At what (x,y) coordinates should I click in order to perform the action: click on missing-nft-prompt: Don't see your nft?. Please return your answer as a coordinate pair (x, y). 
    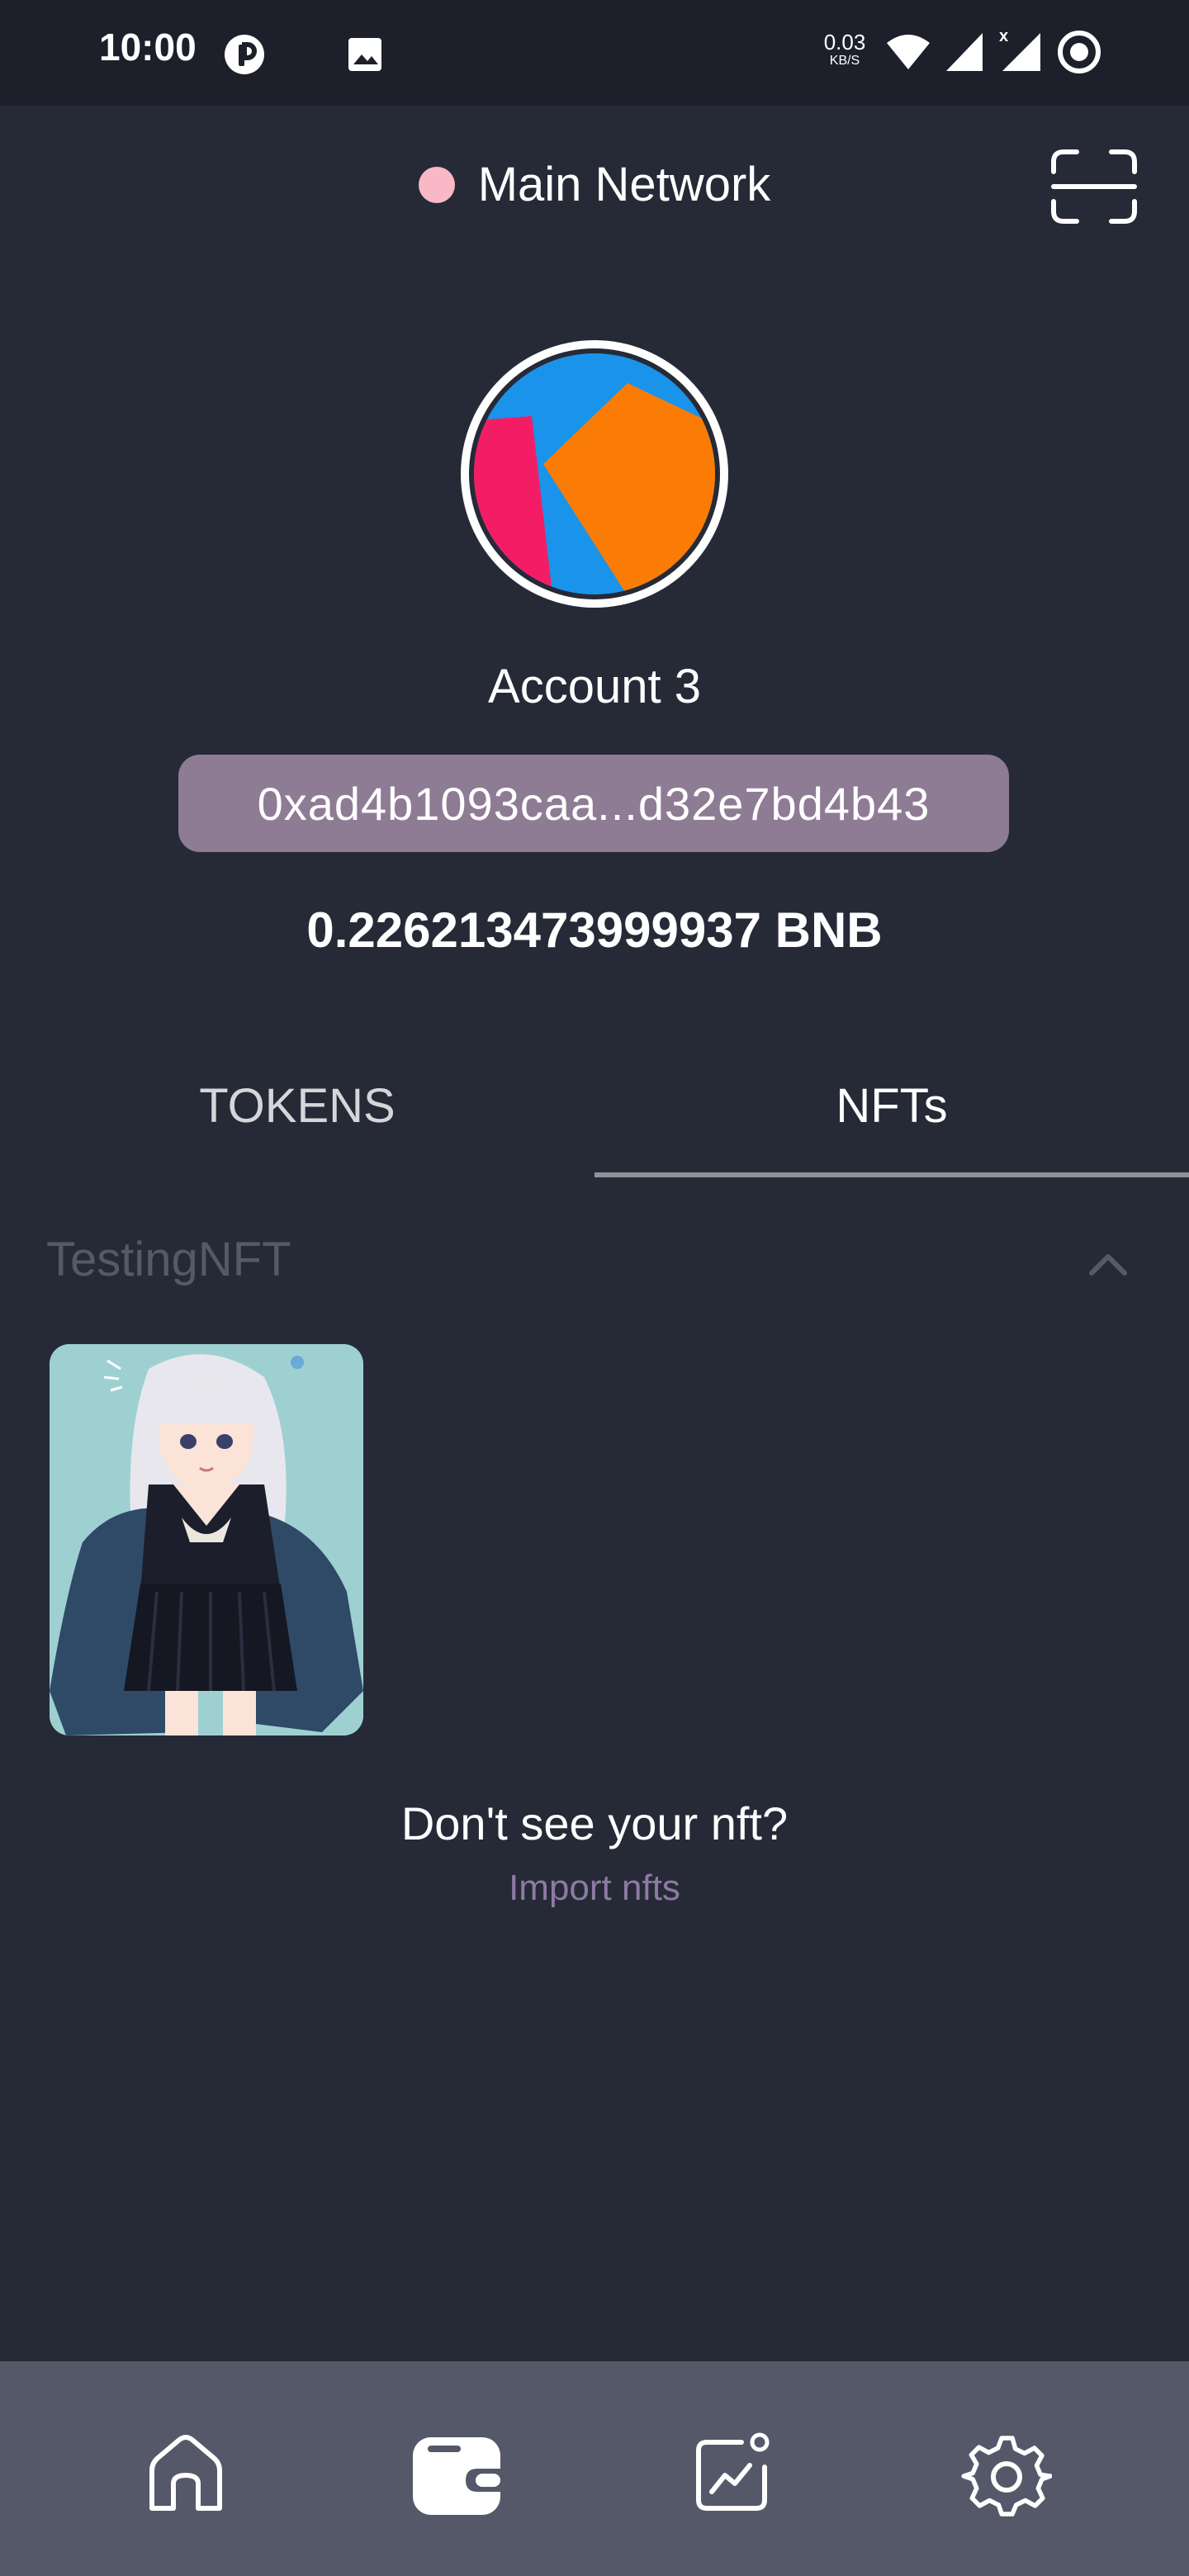
    Looking at the image, I should click on (594, 1823).